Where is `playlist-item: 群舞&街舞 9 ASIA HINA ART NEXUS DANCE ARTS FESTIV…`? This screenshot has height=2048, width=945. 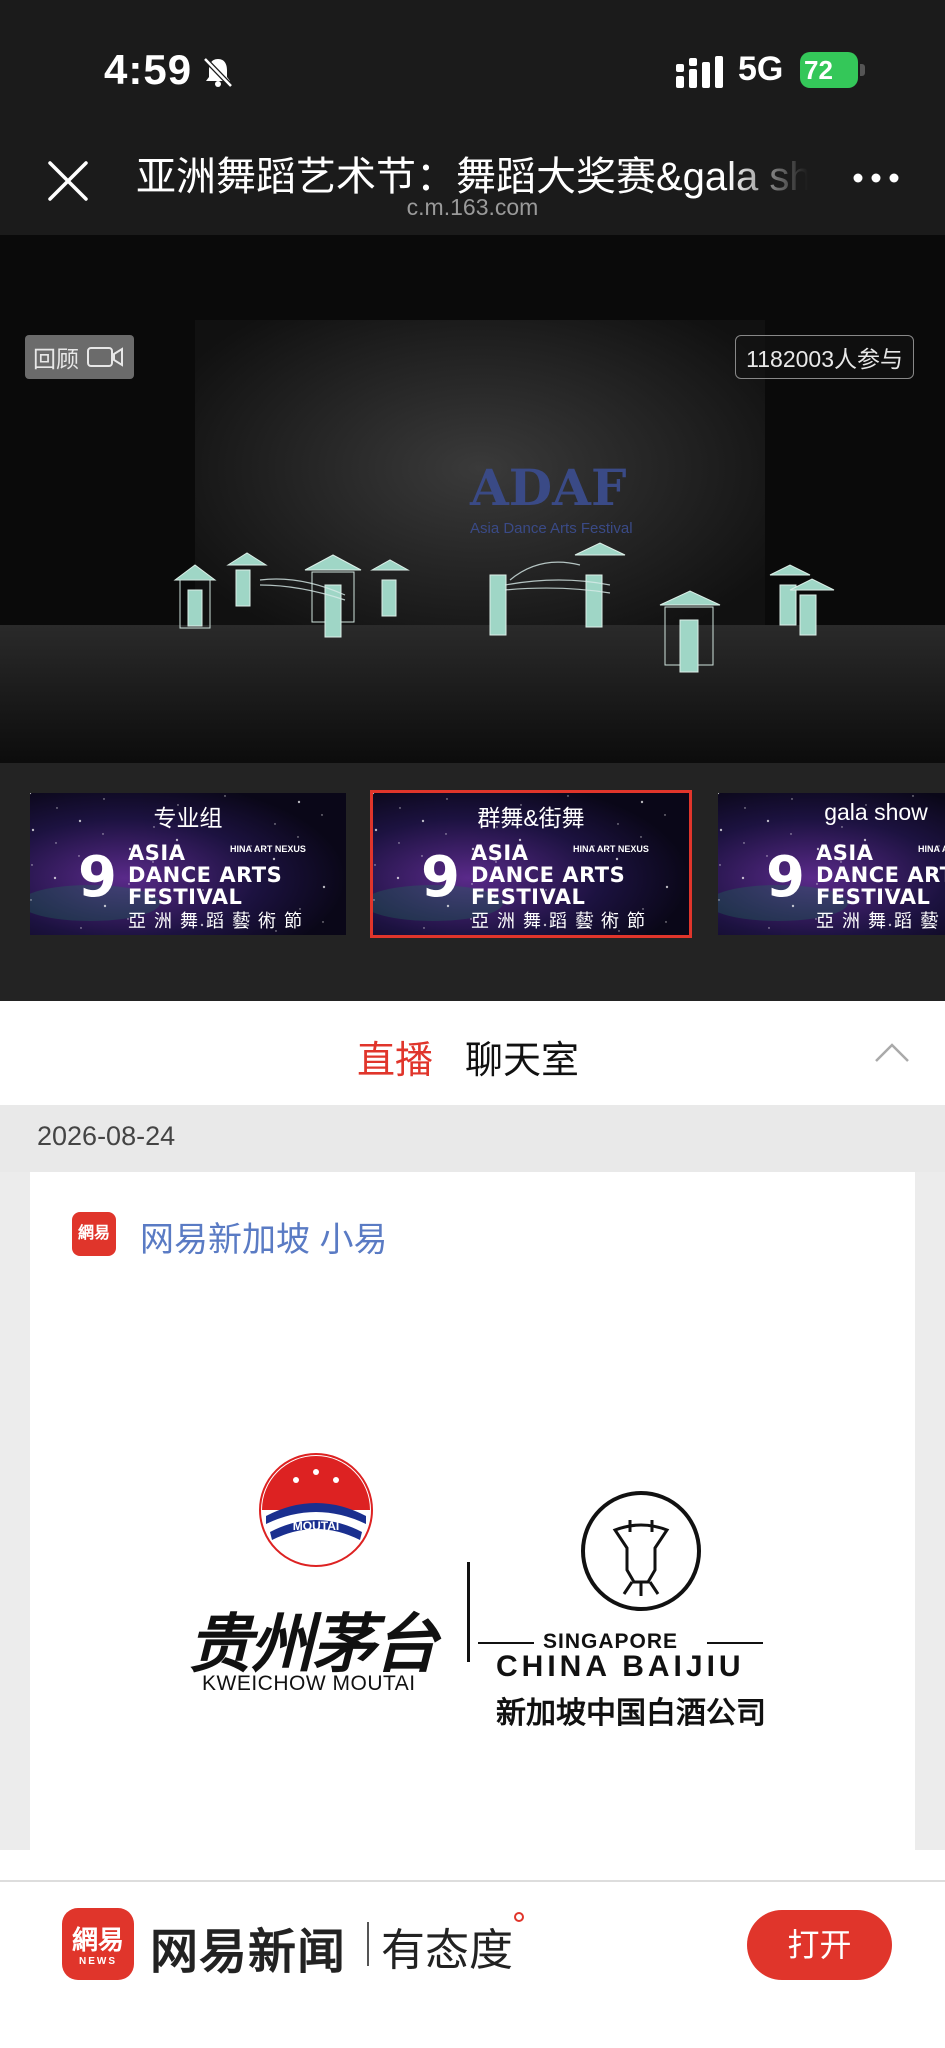 playlist-item: 群舞&街舞 9 ASIA HINA ART NEXUS DANCE ARTS FESTIV… is located at coordinates (531, 864).